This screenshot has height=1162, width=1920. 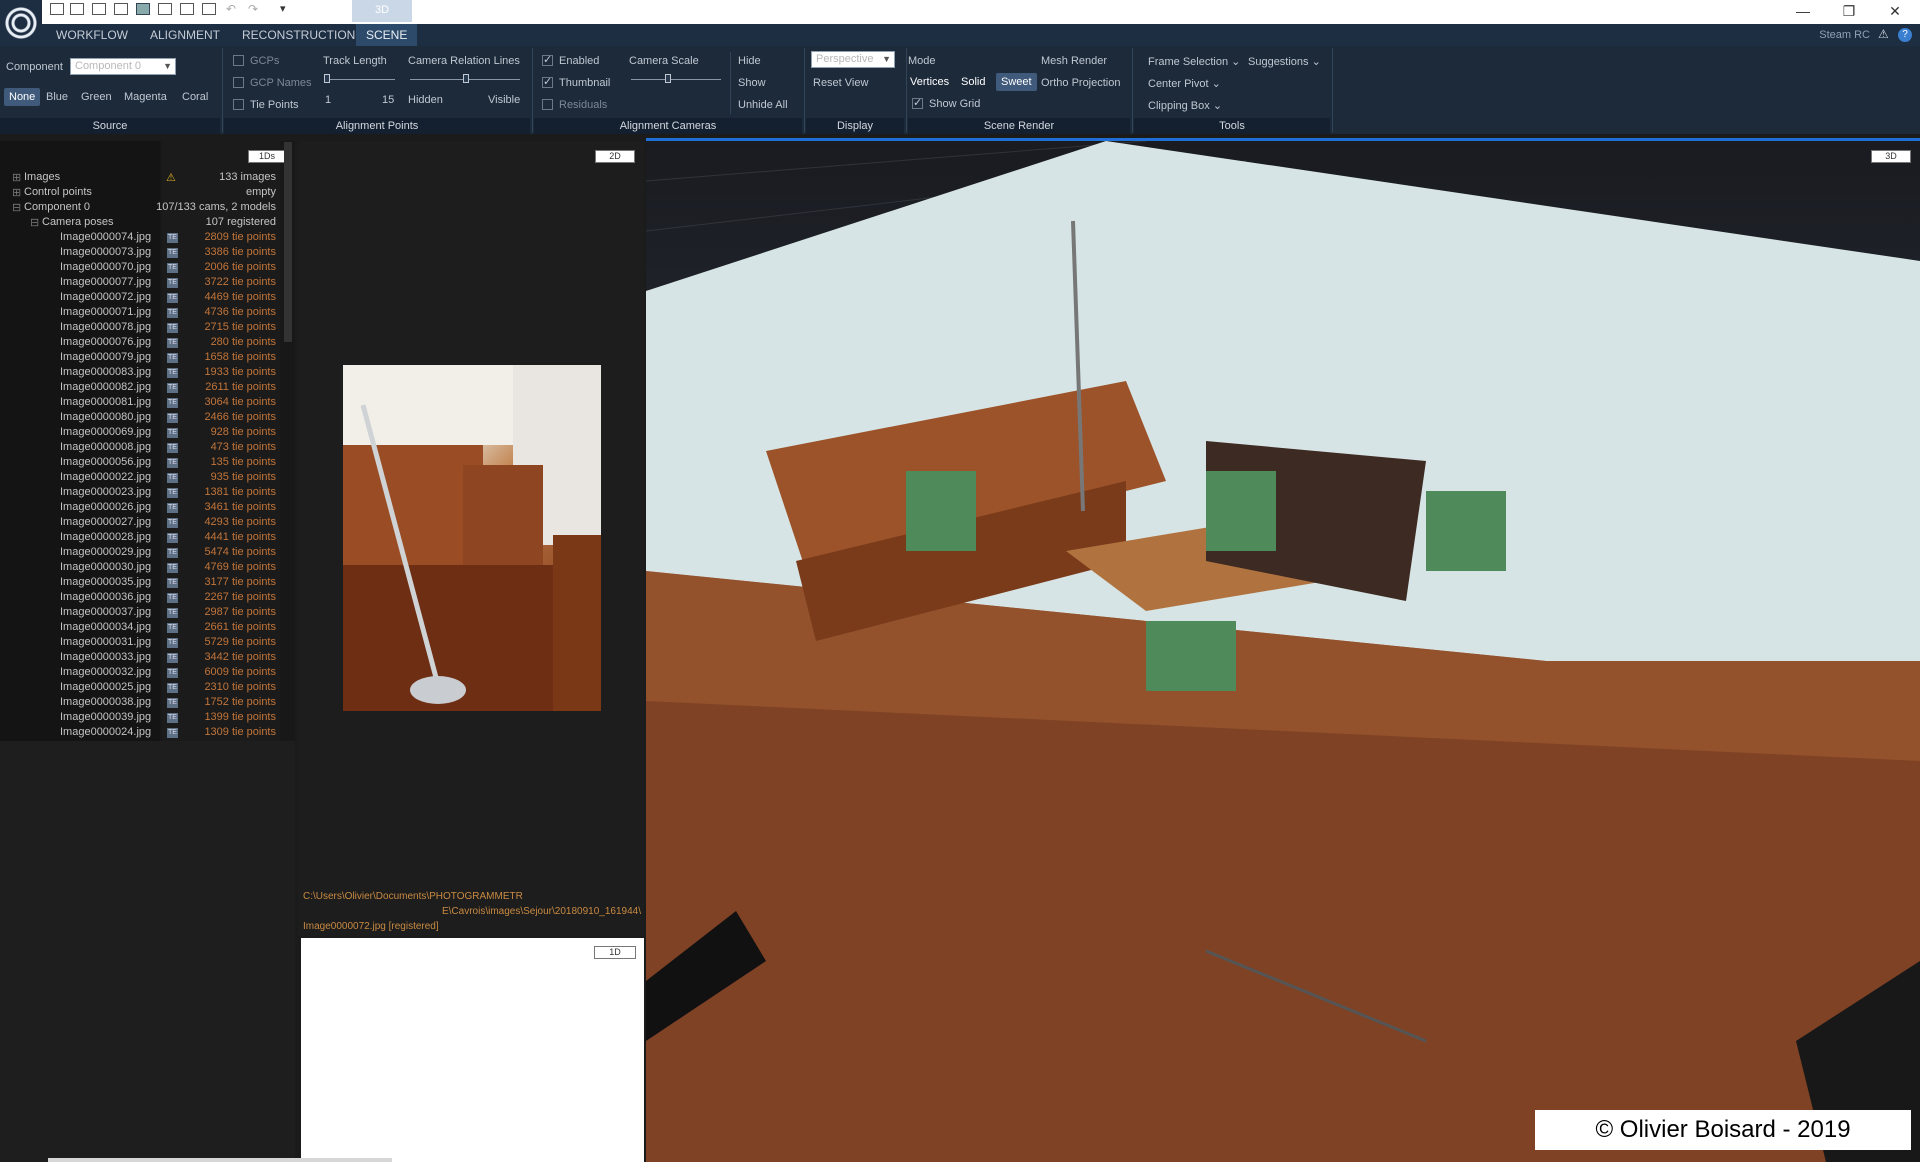 I want to click on close-button: ✕, so click(x=1895, y=11).